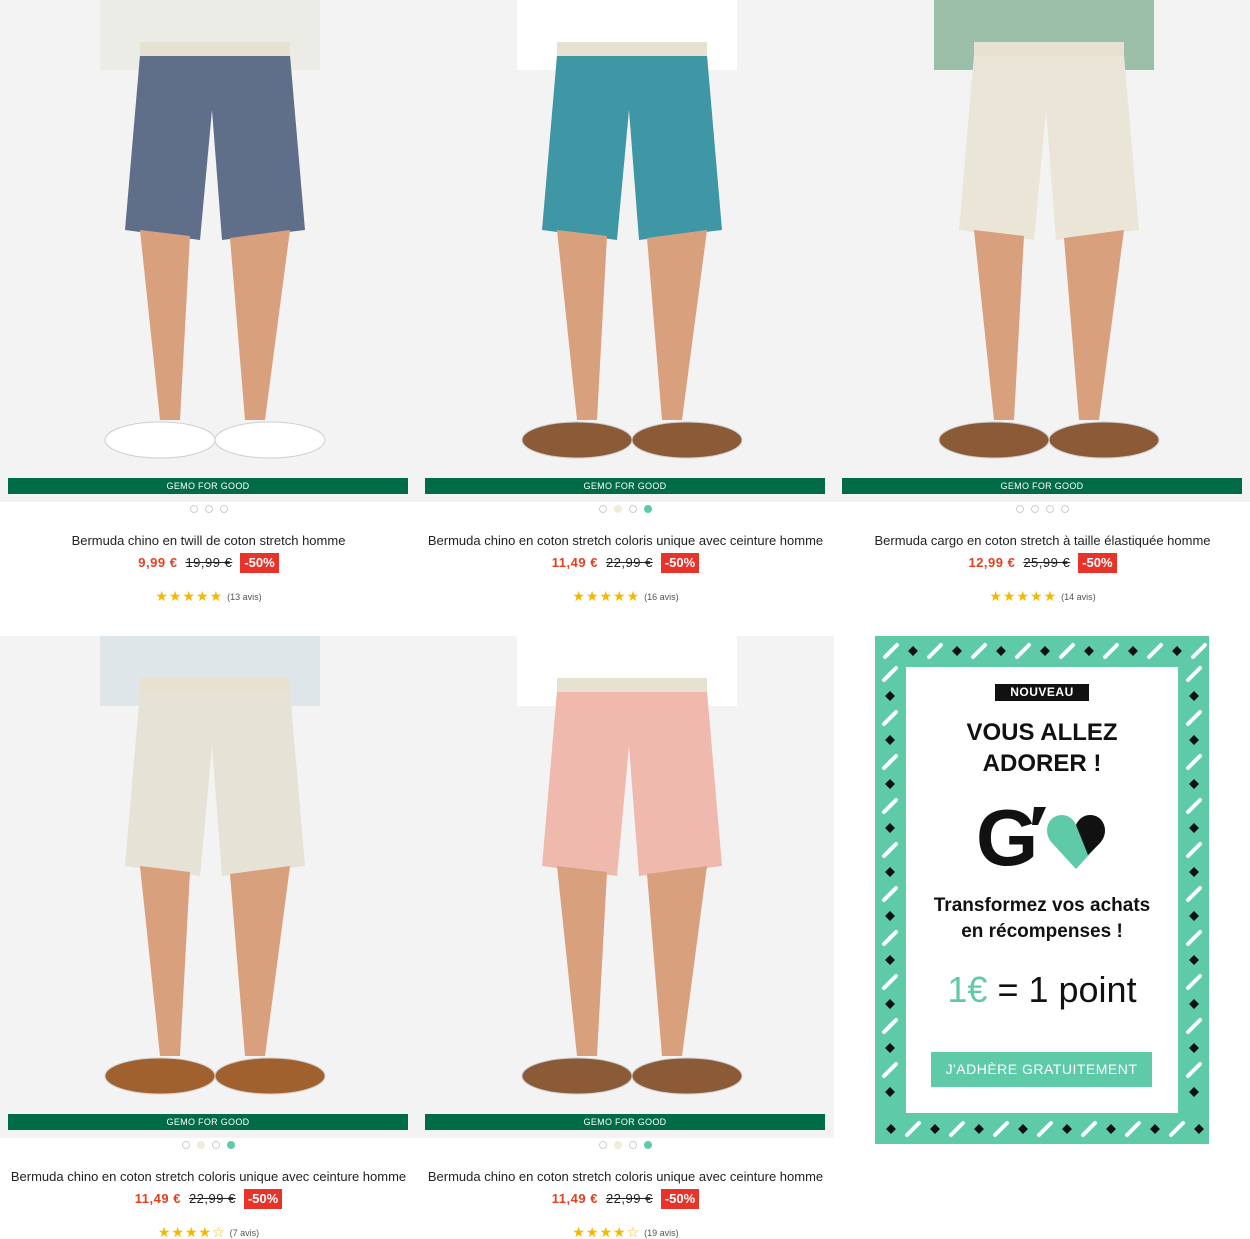  Describe the element at coordinates (1007, 835) in the screenshot. I see `logo-letter: G` at that location.